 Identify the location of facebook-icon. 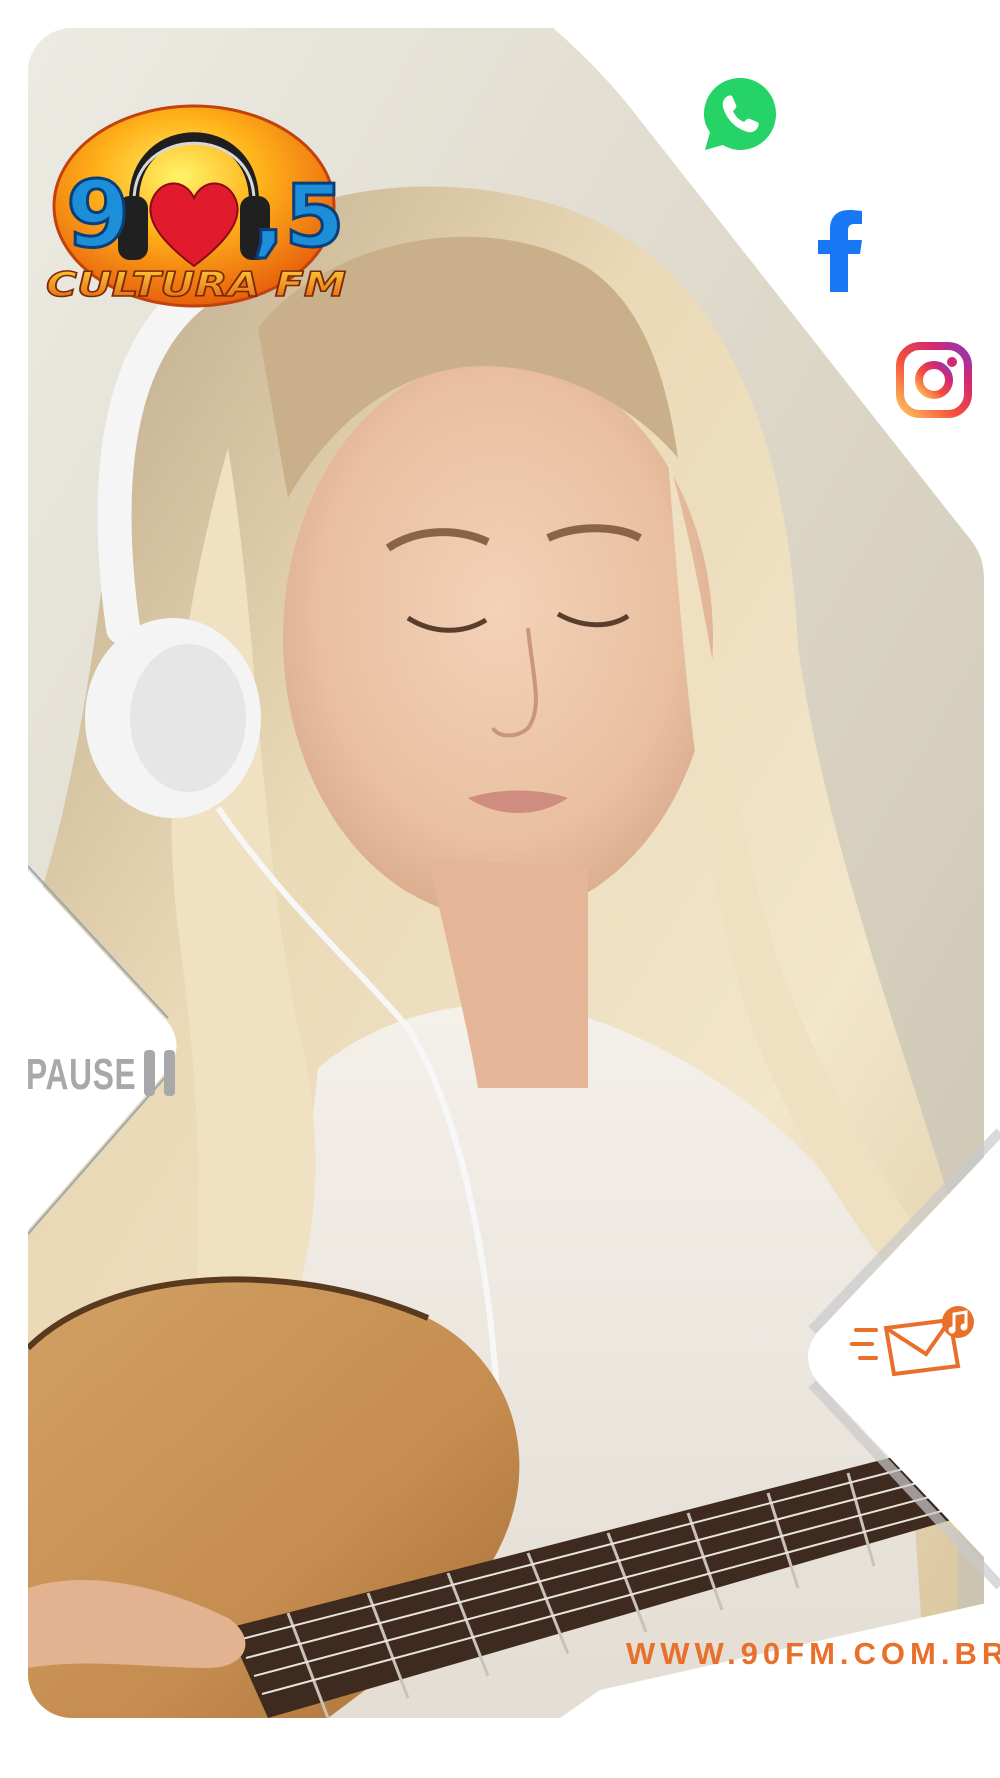
(840, 251).